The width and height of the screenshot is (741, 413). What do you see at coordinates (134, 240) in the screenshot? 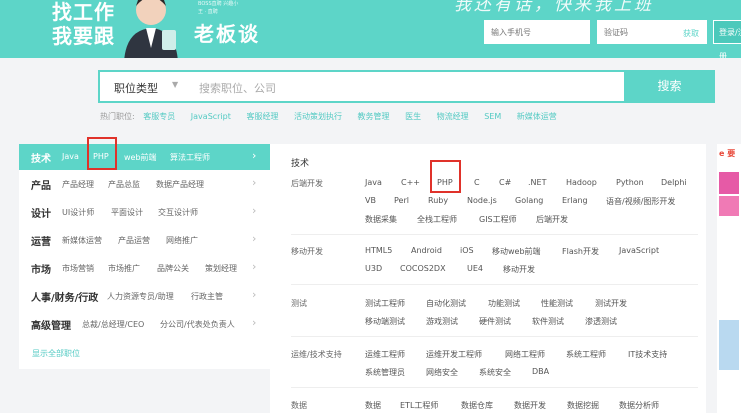
I see `category-sub-link: 产品运营` at bounding box center [134, 240].